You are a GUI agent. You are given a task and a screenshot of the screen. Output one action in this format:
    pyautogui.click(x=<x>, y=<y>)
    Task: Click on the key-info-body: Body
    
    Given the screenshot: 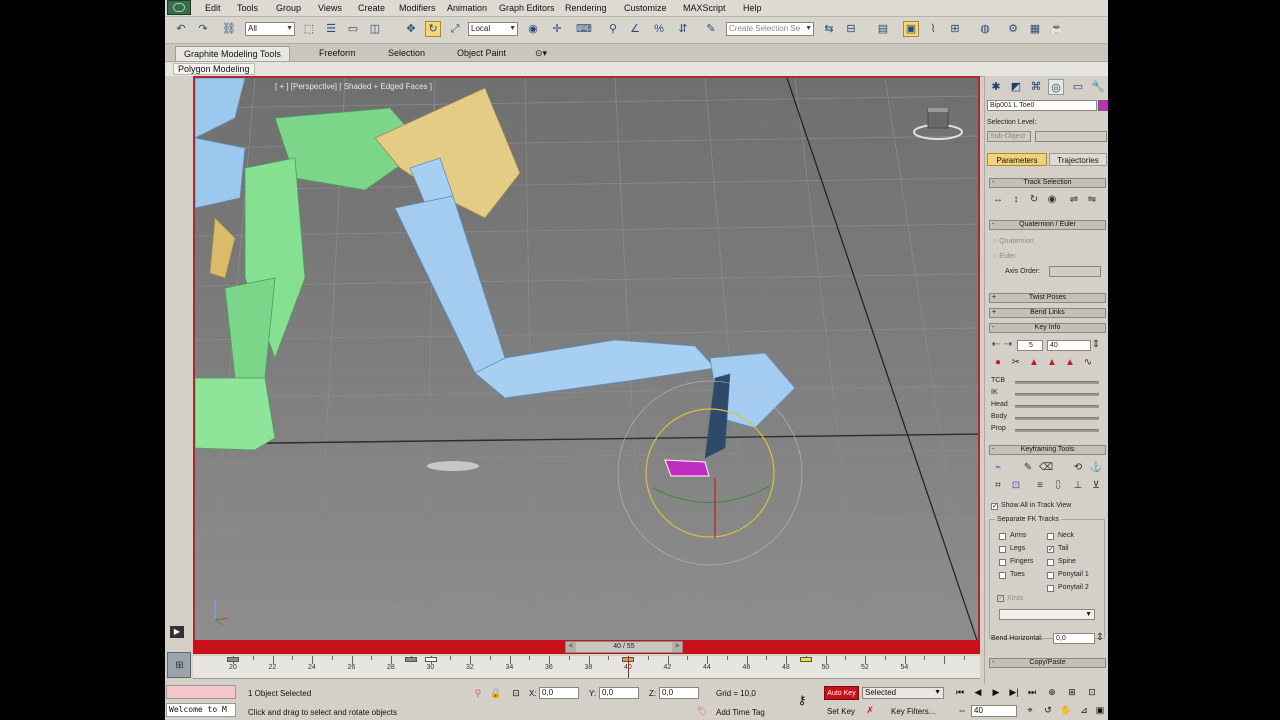 What is the action you would take?
    pyautogui.click(x=999, y=416)
    